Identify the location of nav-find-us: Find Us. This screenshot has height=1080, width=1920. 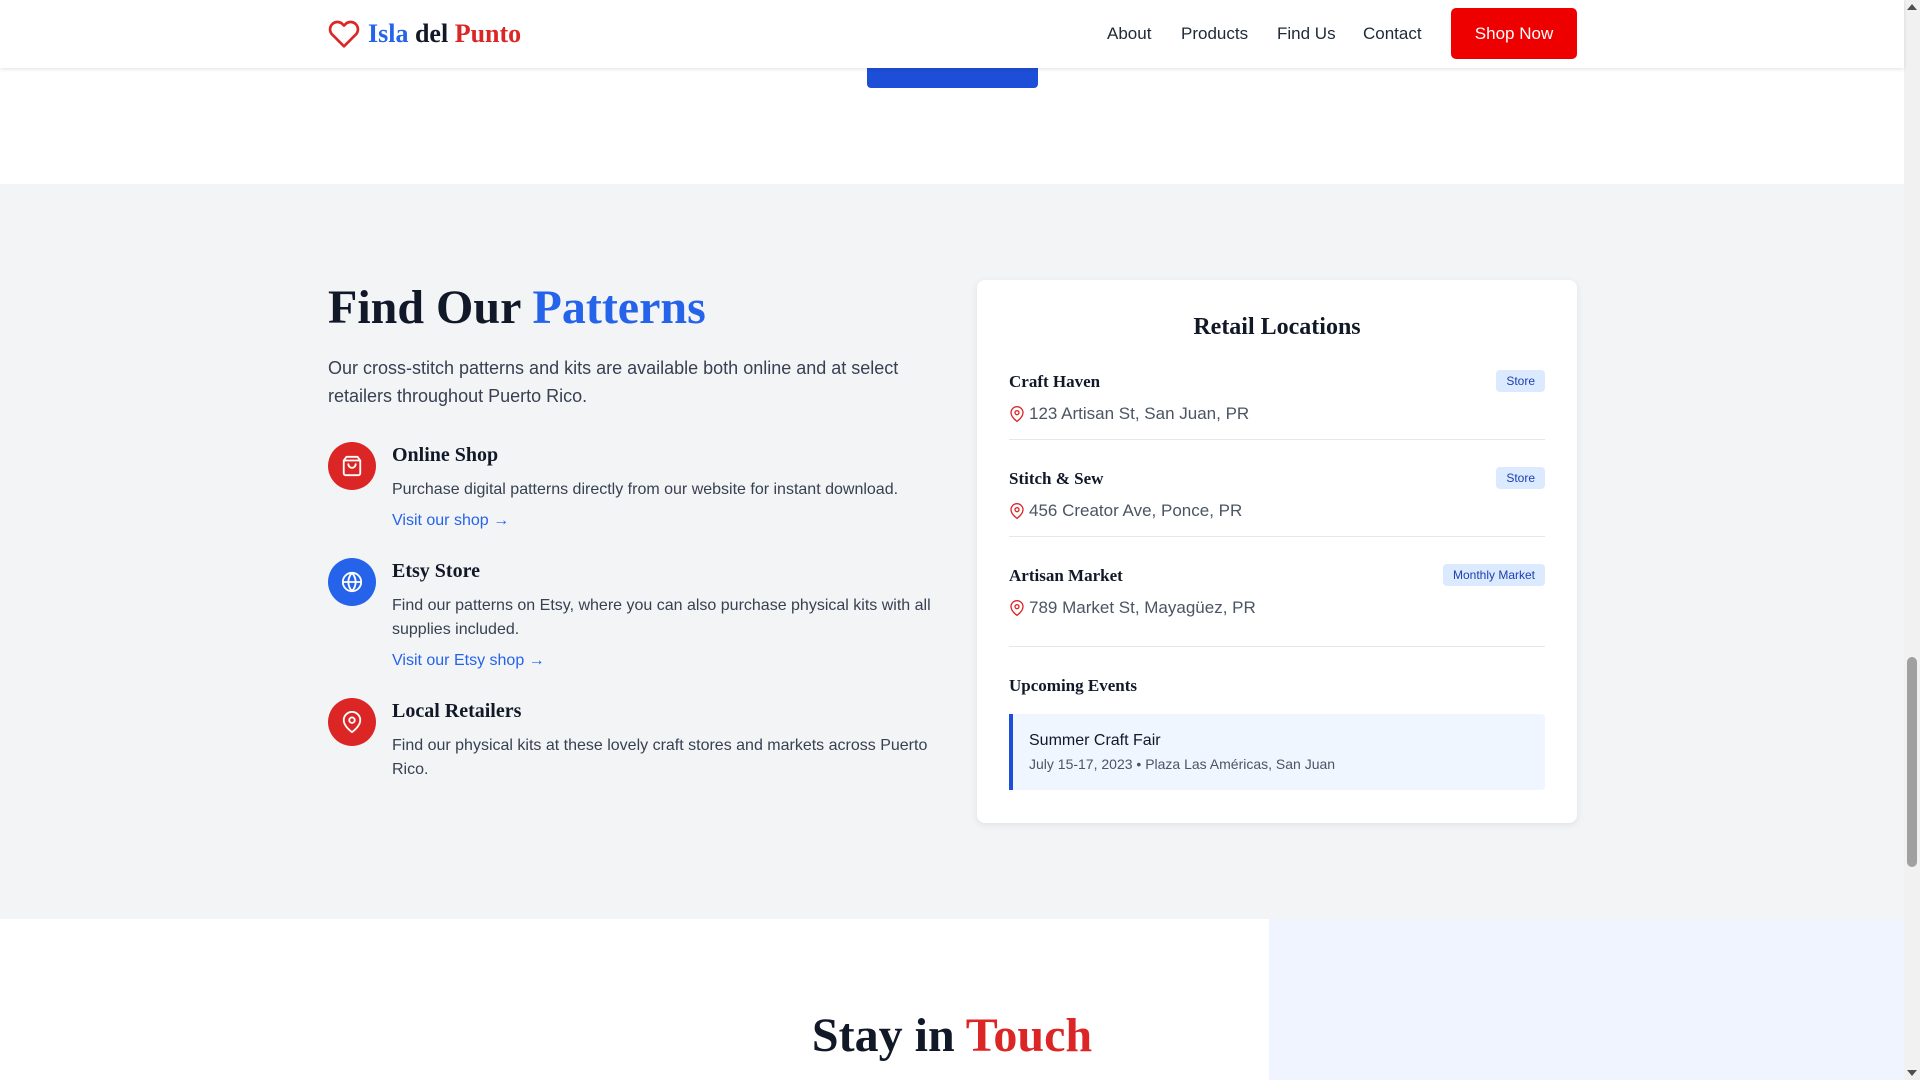
(1306, 34).